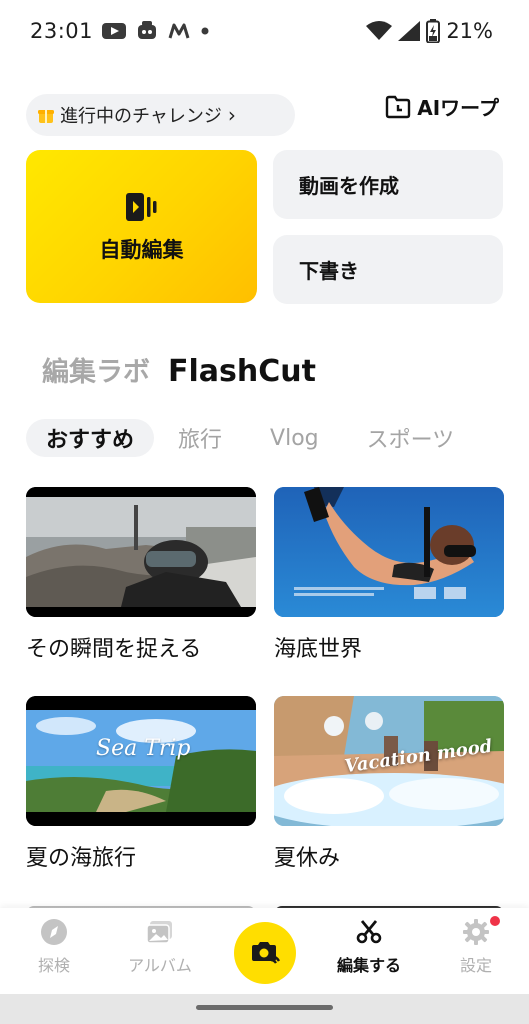  Describe the element at coordinates (200, 438) in the screenshot. I see `chip-travel: 旅行` at that location.